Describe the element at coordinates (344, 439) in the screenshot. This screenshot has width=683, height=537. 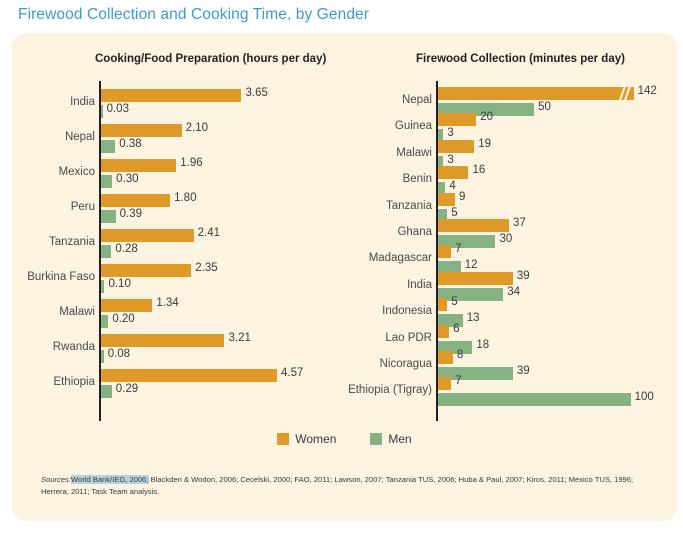
I see `legend: Women Men` at that location.